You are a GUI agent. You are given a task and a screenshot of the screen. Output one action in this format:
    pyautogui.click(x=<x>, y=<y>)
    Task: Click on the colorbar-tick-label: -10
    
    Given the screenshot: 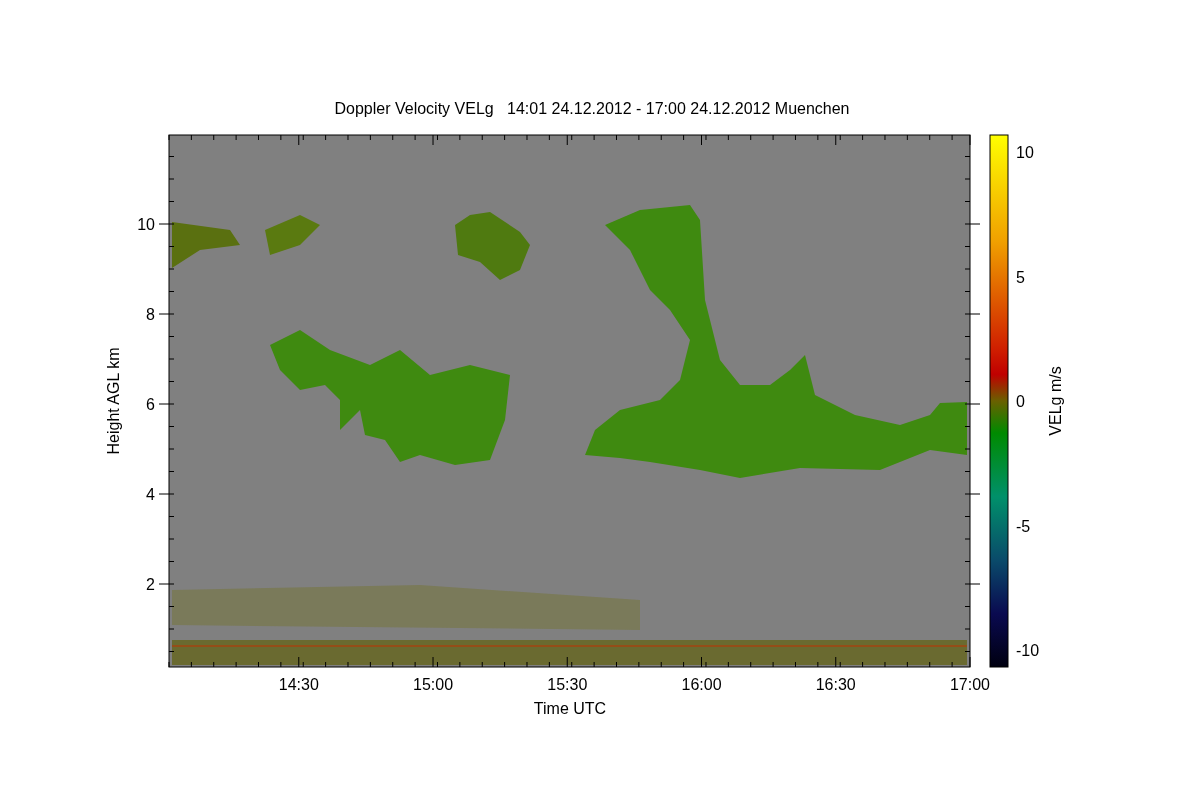 What is the action you would take?
    pyautogui.click(x=1028, y=650)
    